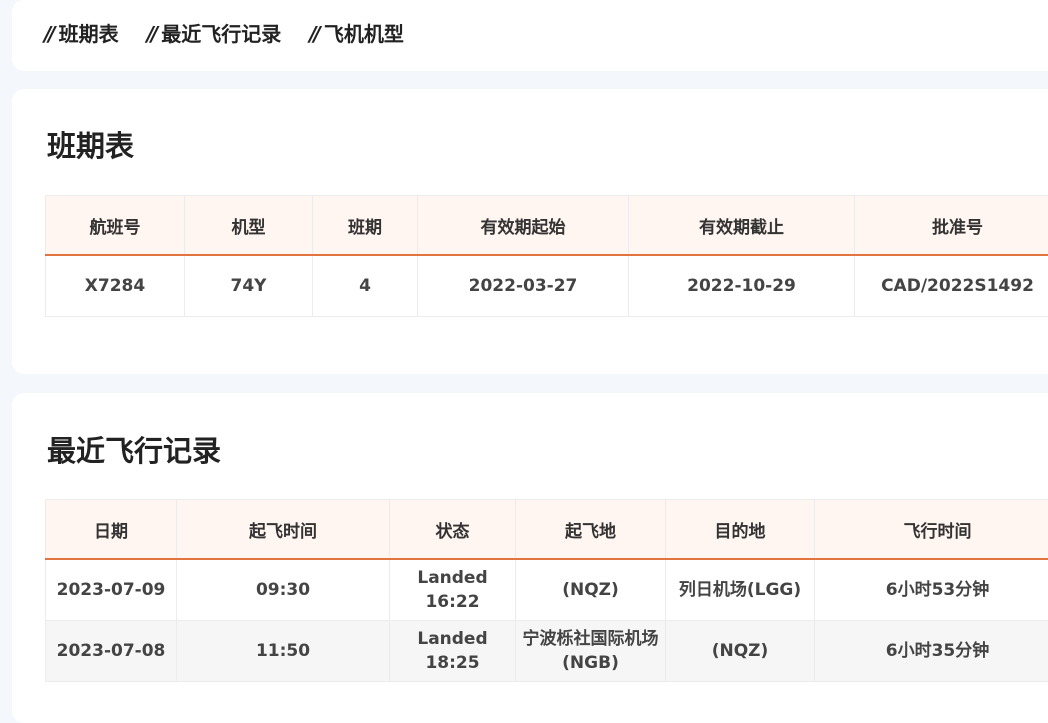 This screenshot has width=1048, height=723. What do you see at coordinates (111, 590) in the screenshot?
I see `table-cell: 2023-07-09` at bounding box center [111, 590].